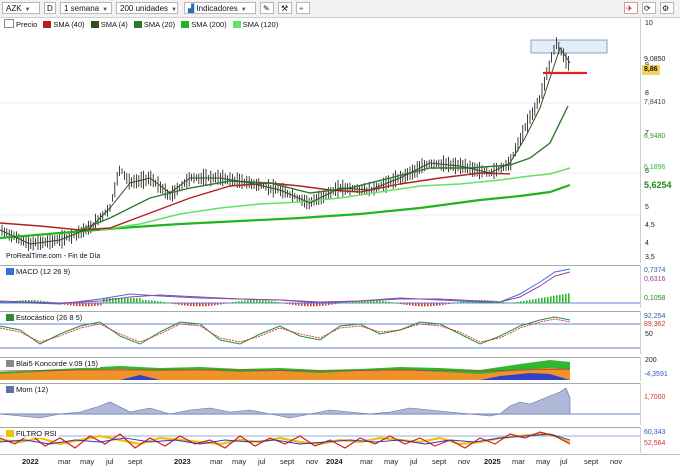 This screenshot has height=466, width=680. Describe the element at coordinates (147, 8) in the screenshot. I see `units-selector: 200 unidades▼` at that location.